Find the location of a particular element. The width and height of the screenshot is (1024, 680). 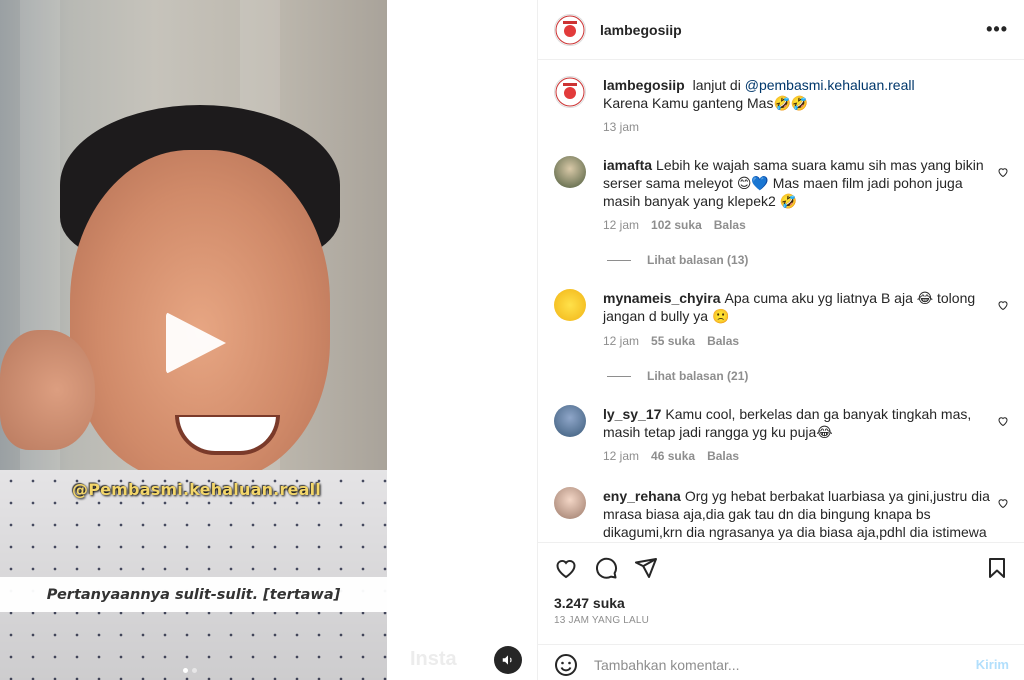

comment-meta: 12 jam 46 suka Balas is located at coordinates (671, 456).